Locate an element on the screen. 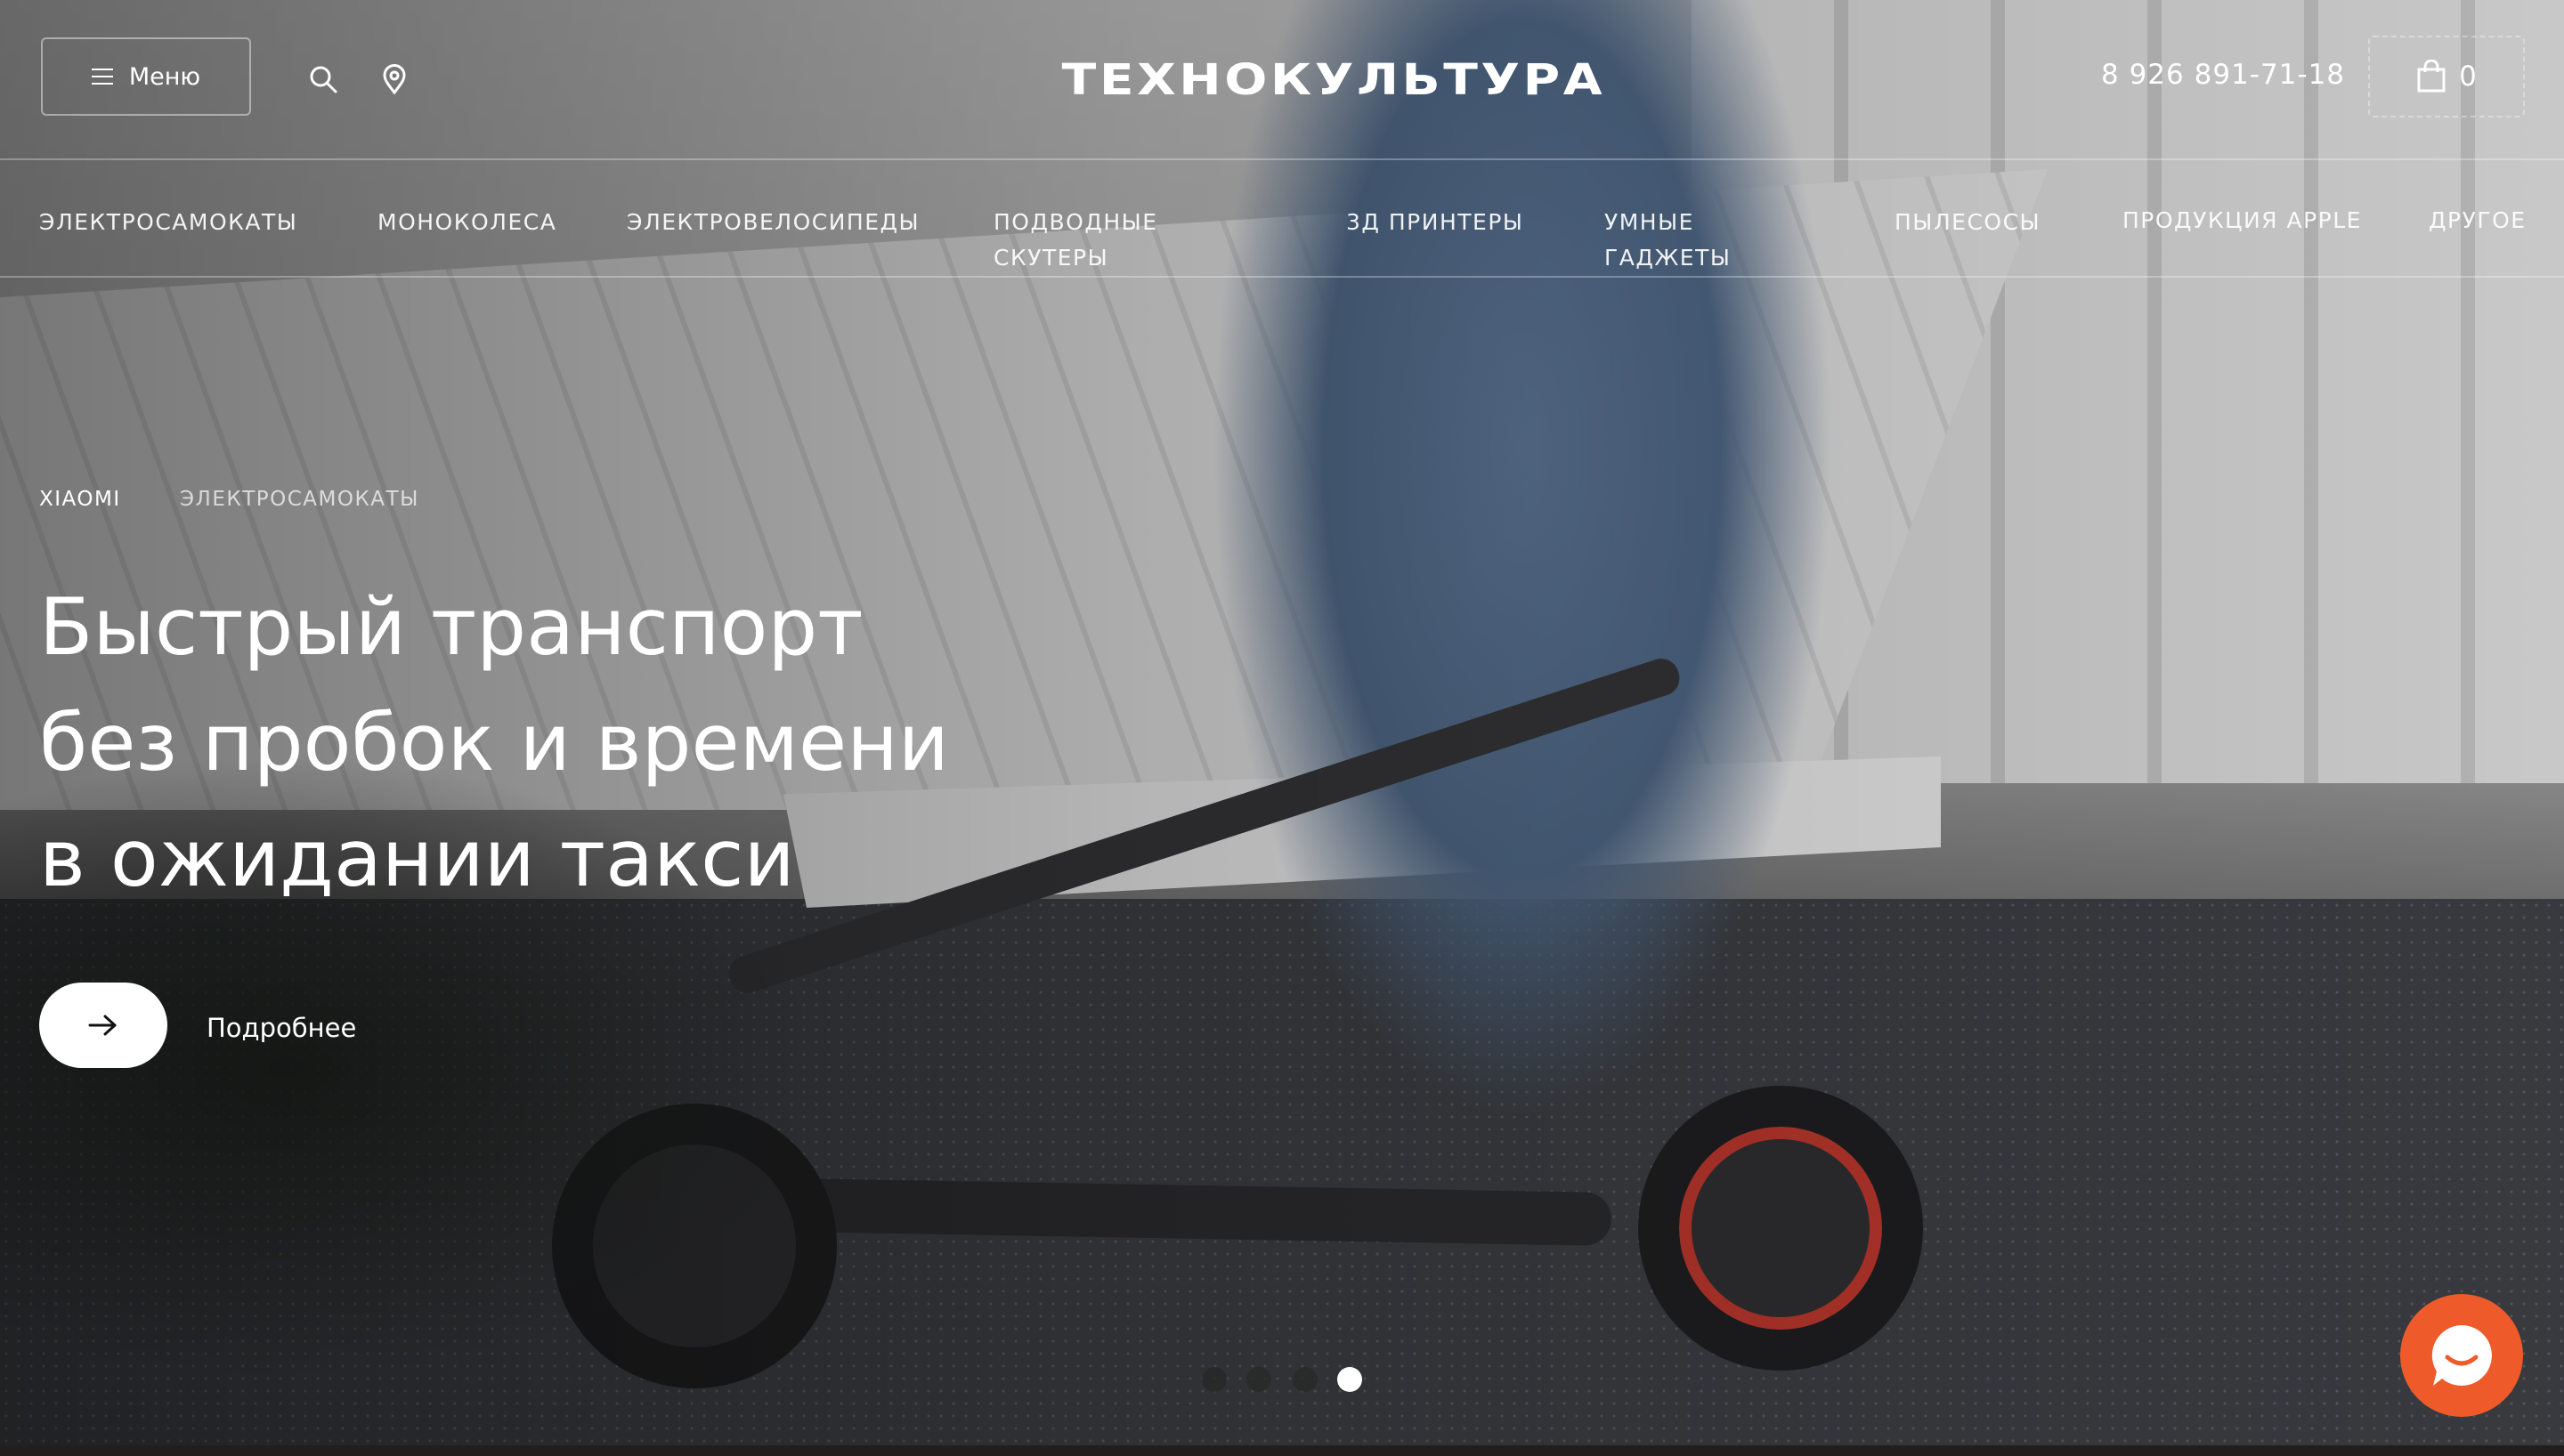 The height and width of the screenshot is (1456, 2564). nav-item-3d-printers: 3Д ПРИНТЕРЫ is located at coordinates (1434, 222).